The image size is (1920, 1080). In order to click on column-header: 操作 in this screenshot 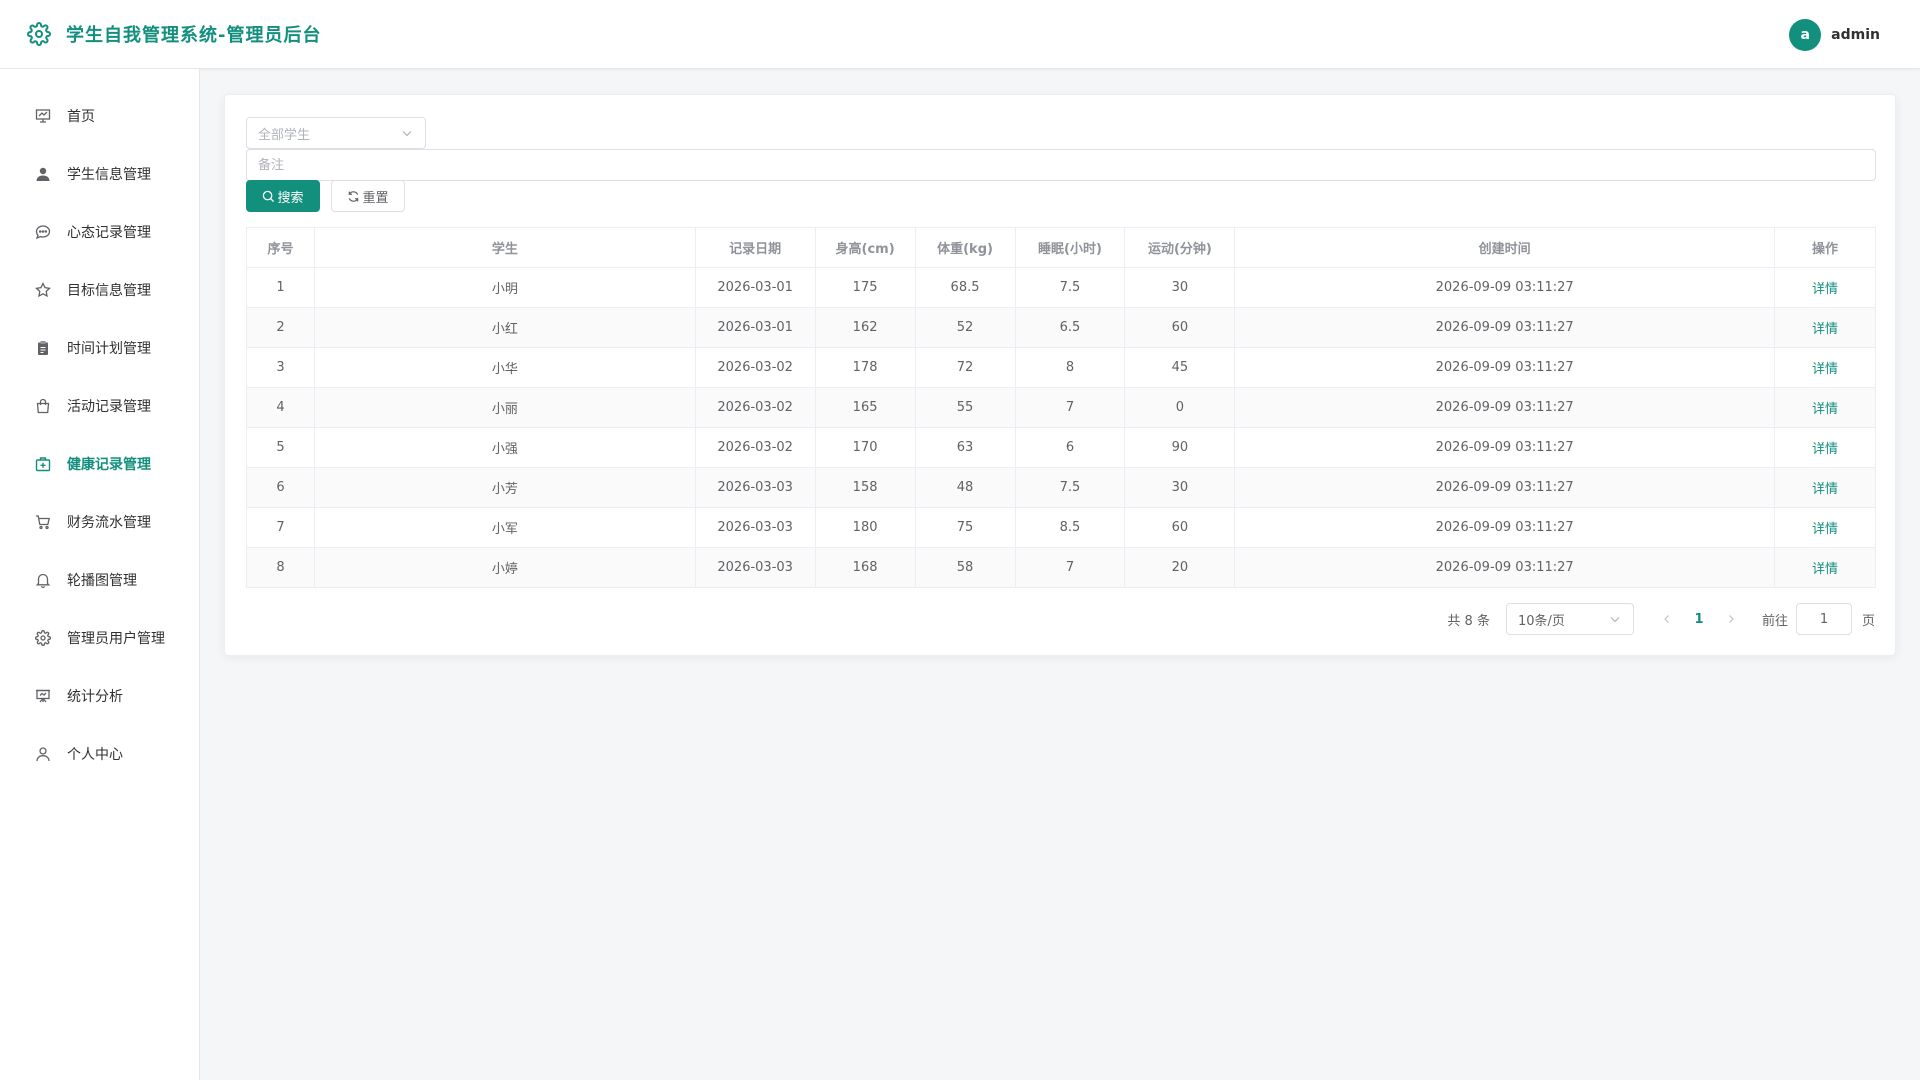, I will do `click(1825, 247)`.